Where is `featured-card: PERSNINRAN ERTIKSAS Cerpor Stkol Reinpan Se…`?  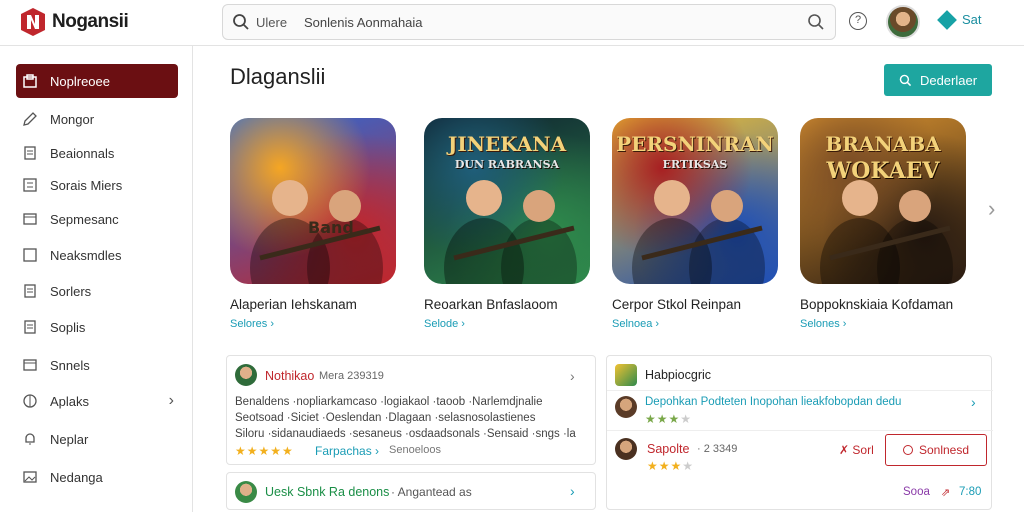 featured-card: PERSNINRAN ERTIKSAS Cerpor Stkol Reinpan Se… is located at coordinates (697, 224).